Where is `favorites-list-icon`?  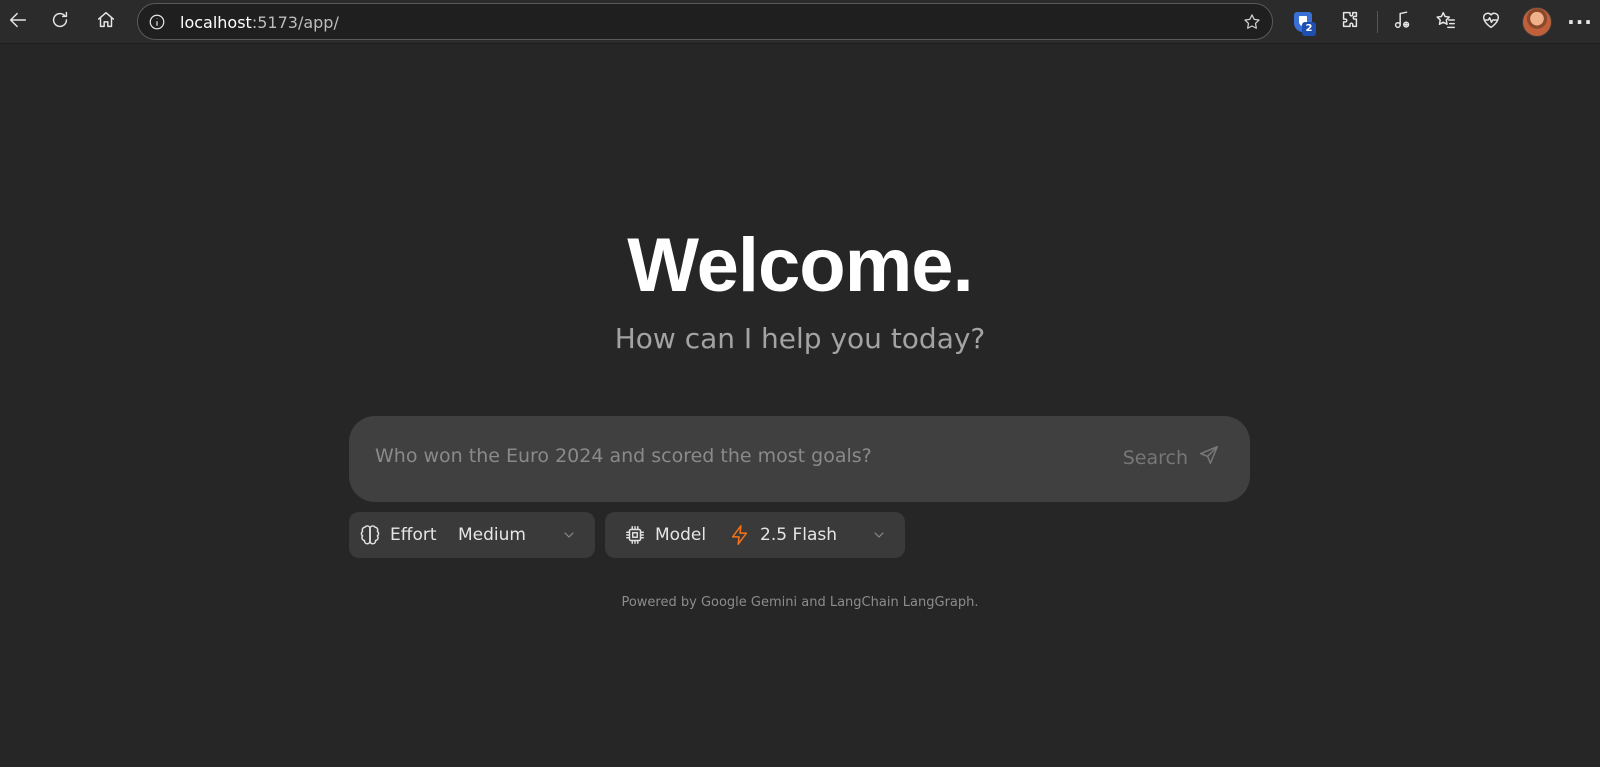 favorites-list-icon is located at coordinates (1446, 22).